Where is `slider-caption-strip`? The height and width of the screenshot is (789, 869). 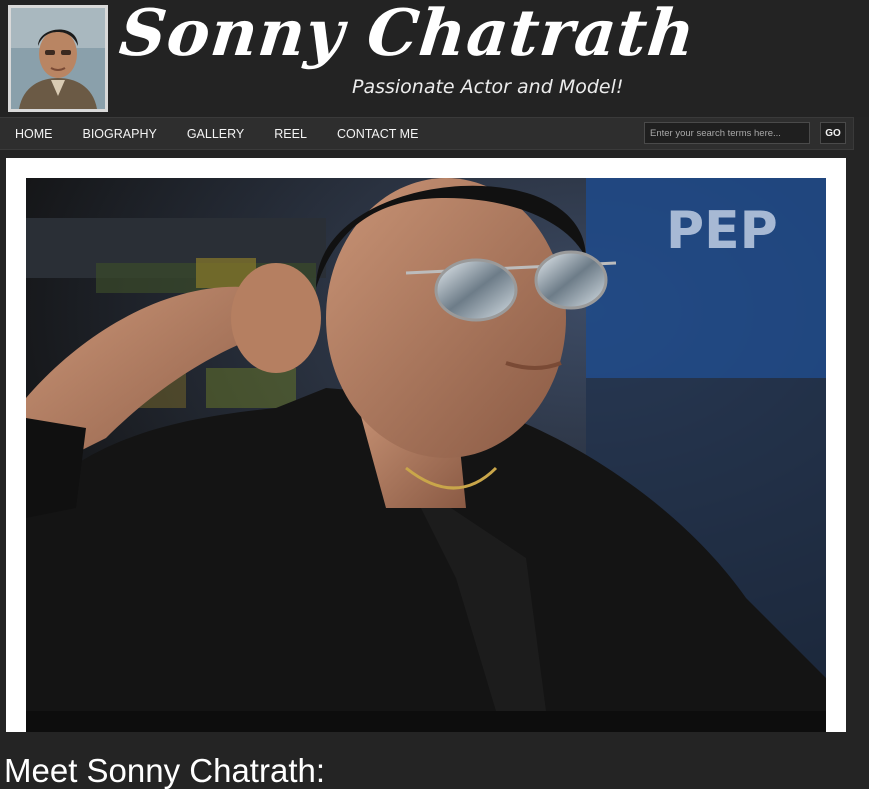 slider-caption-strip is located at coordinates (426, 721).